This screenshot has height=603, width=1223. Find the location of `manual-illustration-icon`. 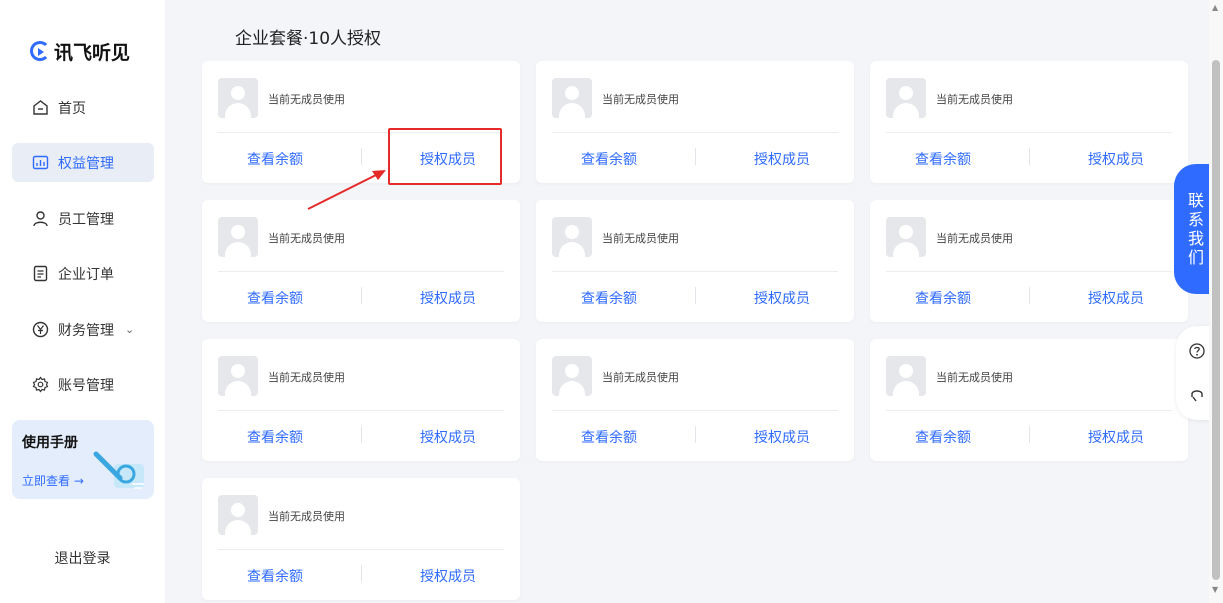

manual-illustration-icon is located at coordinates (118, 470).